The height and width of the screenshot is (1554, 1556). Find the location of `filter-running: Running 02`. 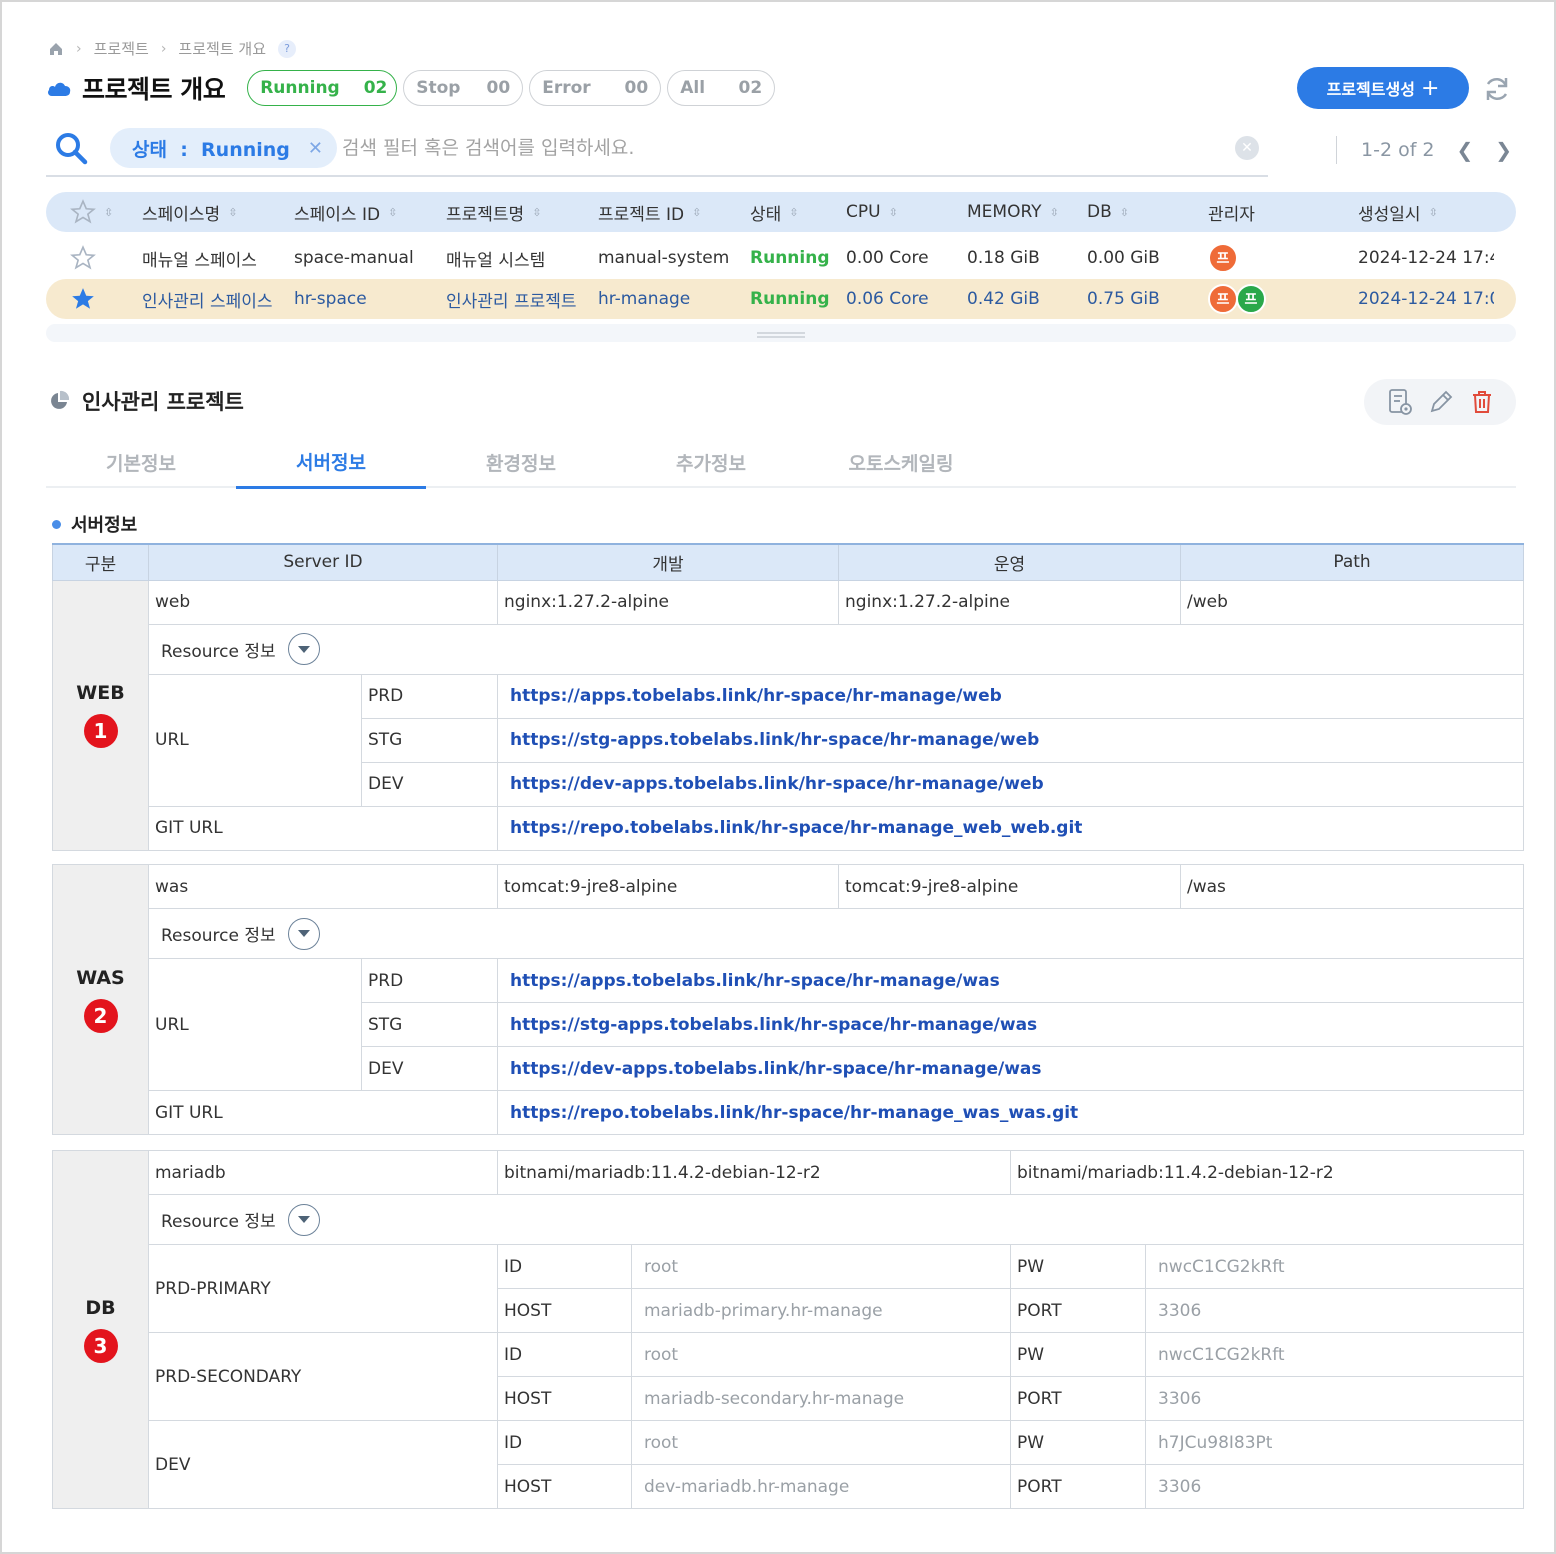

filter-running: Running 02 is located at coordinates (322, 88).